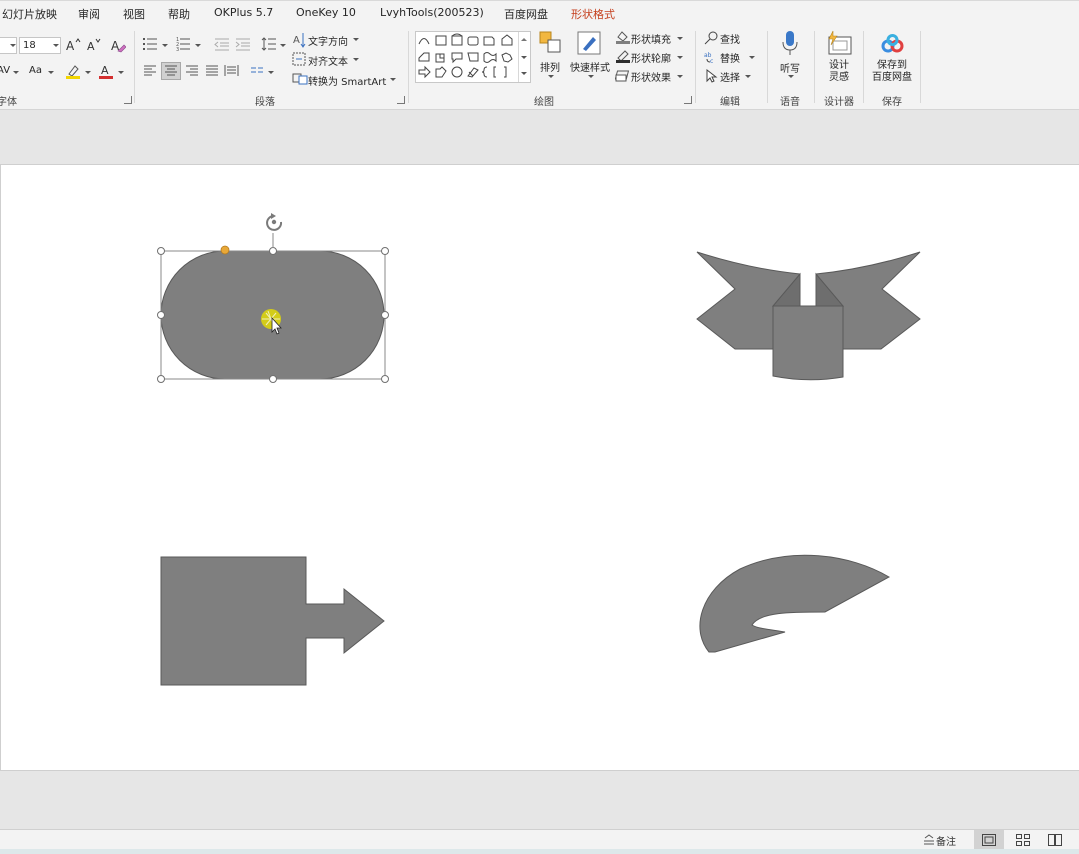 This screenshot has width=1079, height=854. What do you see at coordinates (795, 603) in the screenshot?
I see `moon-shape` at bounding box center [795, 603].